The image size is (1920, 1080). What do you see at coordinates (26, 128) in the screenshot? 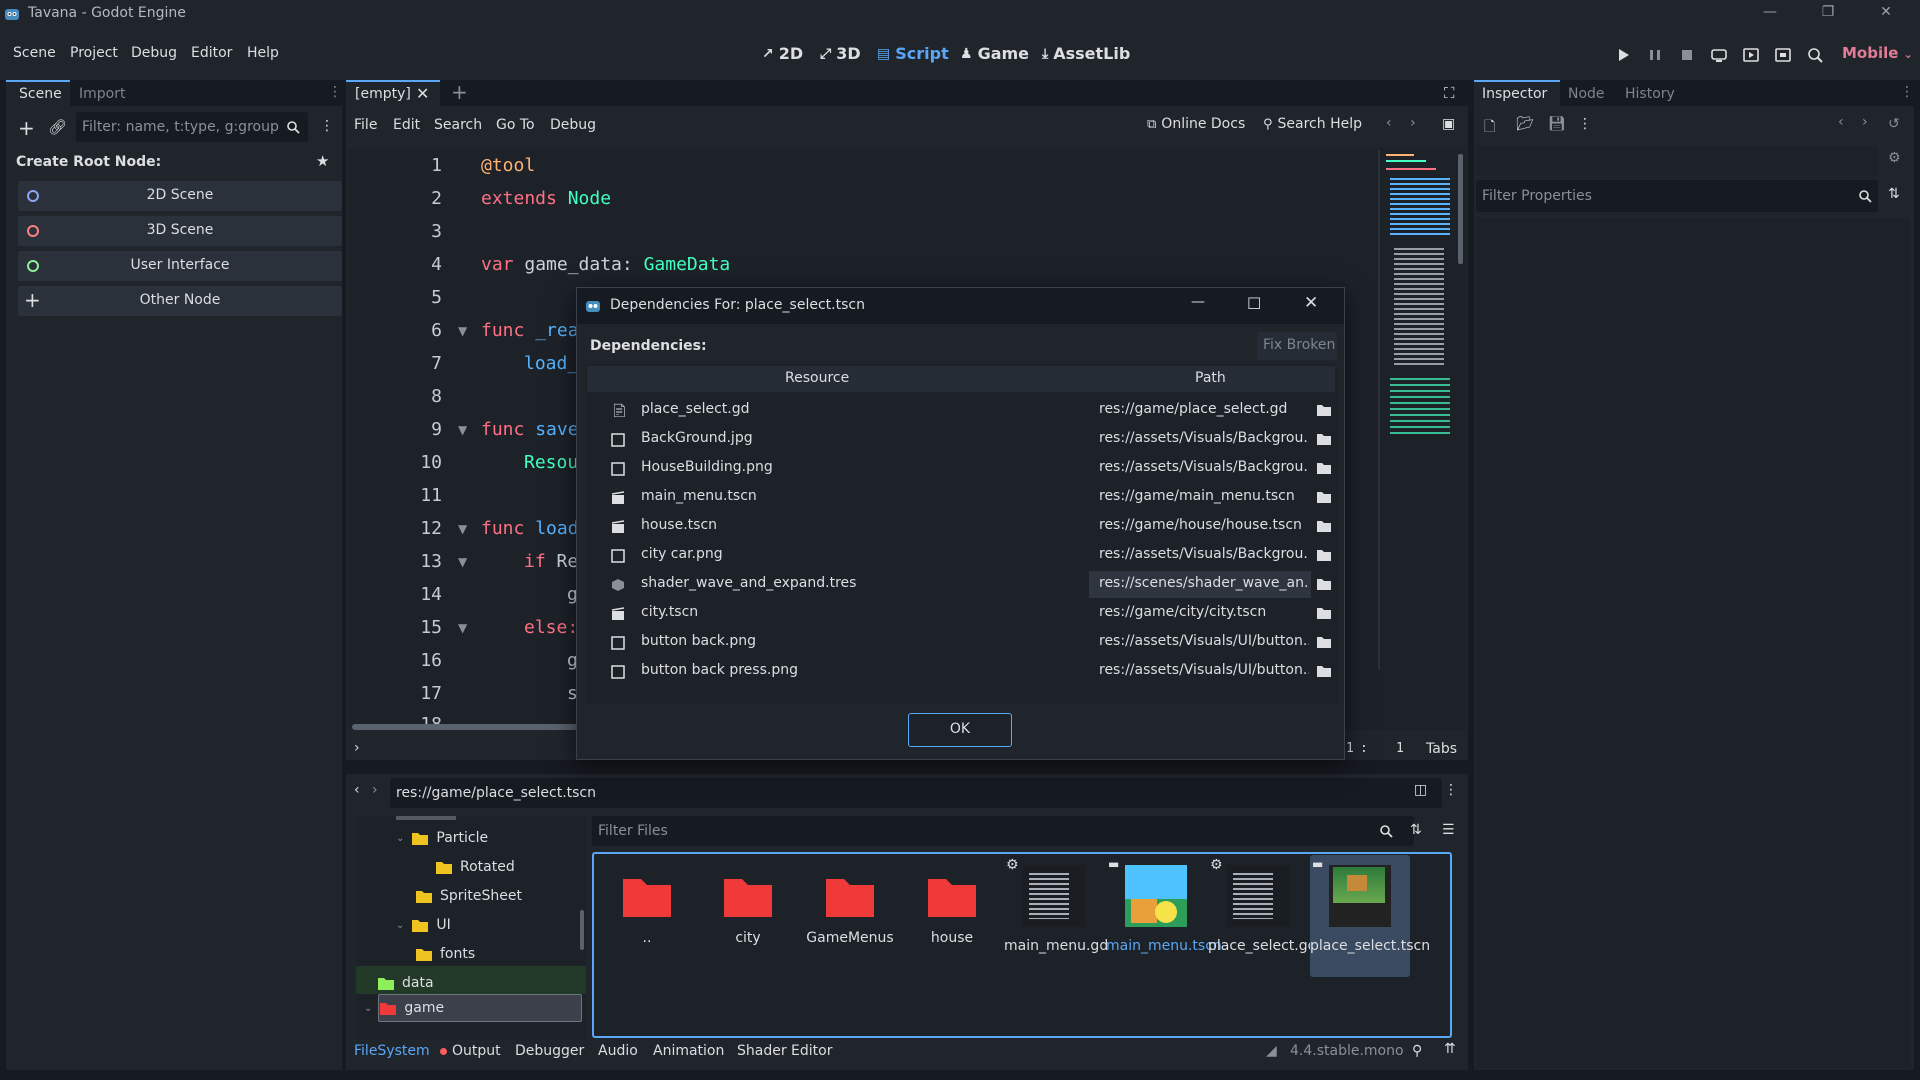
I see `add-node-icon: +` at bounding box center [26, 128].